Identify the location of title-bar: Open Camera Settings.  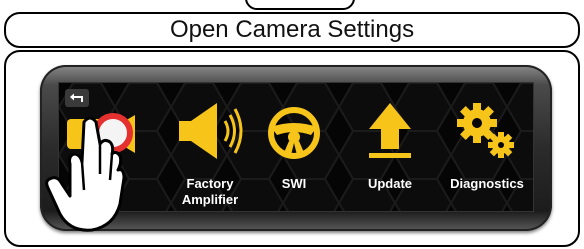
(292, 30).